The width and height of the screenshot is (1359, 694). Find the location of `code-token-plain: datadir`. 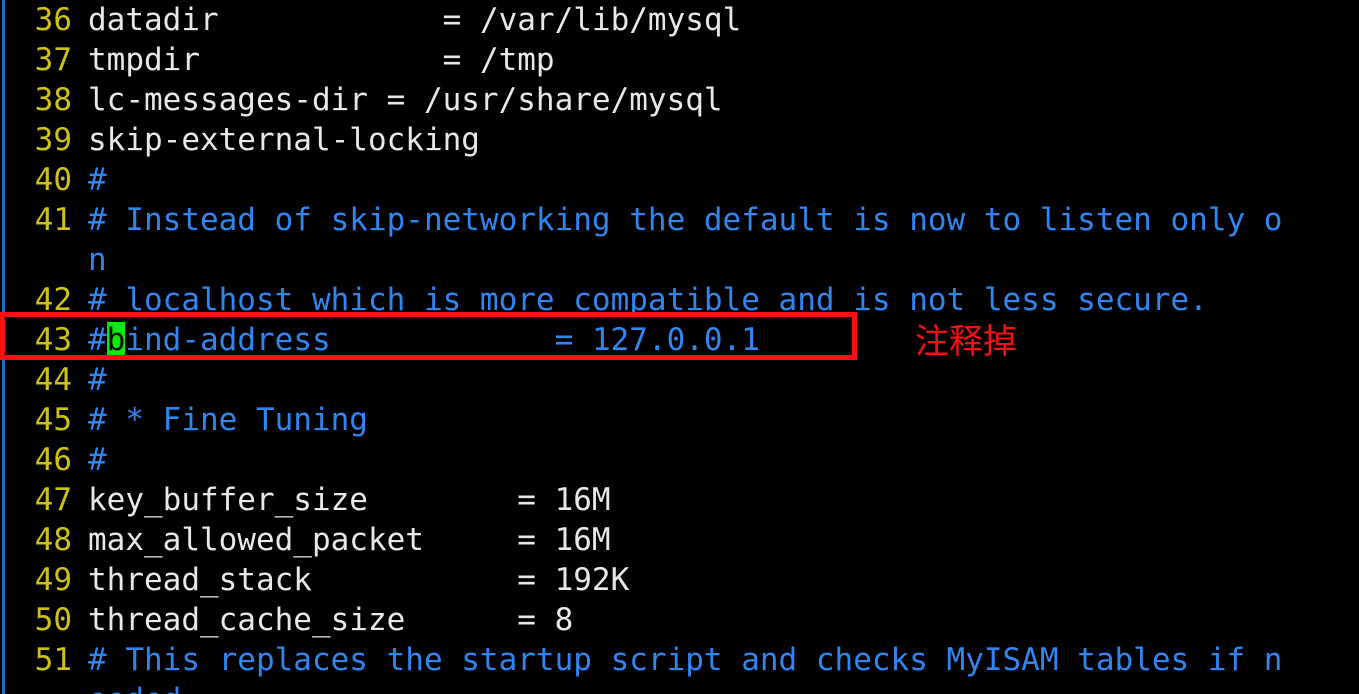

code-token-plain: datadir is located at coordinates (153, 20).